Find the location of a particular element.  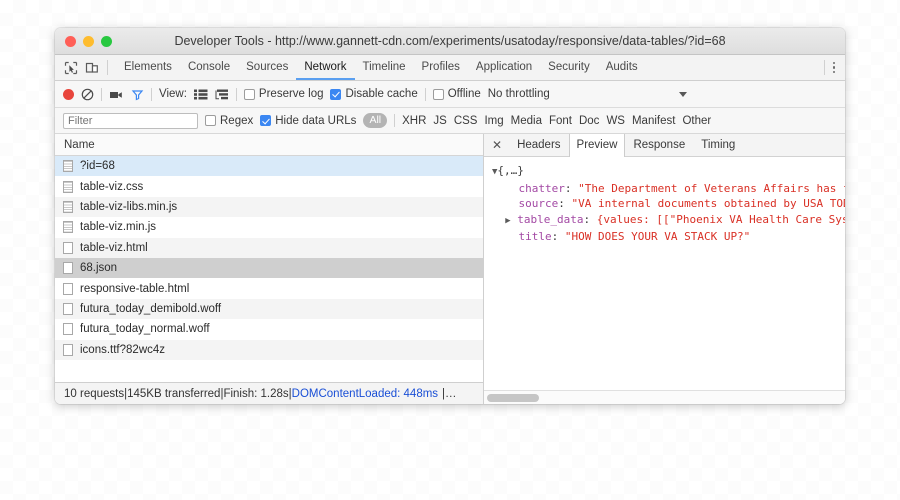

clear-icon is located at coordinates (87, 94).